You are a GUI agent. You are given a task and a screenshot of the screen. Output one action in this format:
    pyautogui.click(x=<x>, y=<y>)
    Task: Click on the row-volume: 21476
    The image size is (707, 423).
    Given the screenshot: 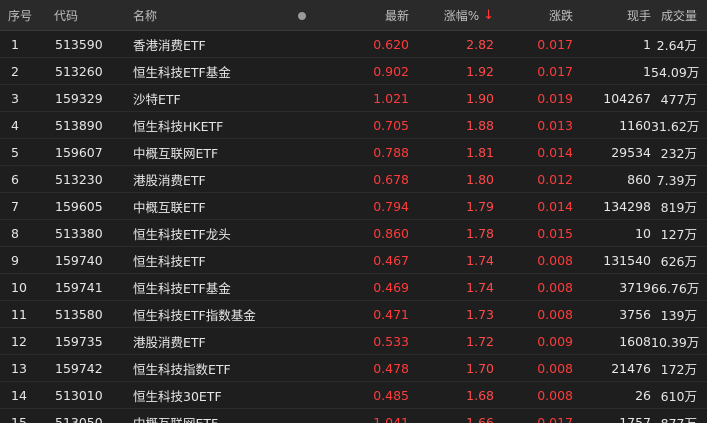 What is the action you would take?
    pyautogui.click(x=631, y=368)
    